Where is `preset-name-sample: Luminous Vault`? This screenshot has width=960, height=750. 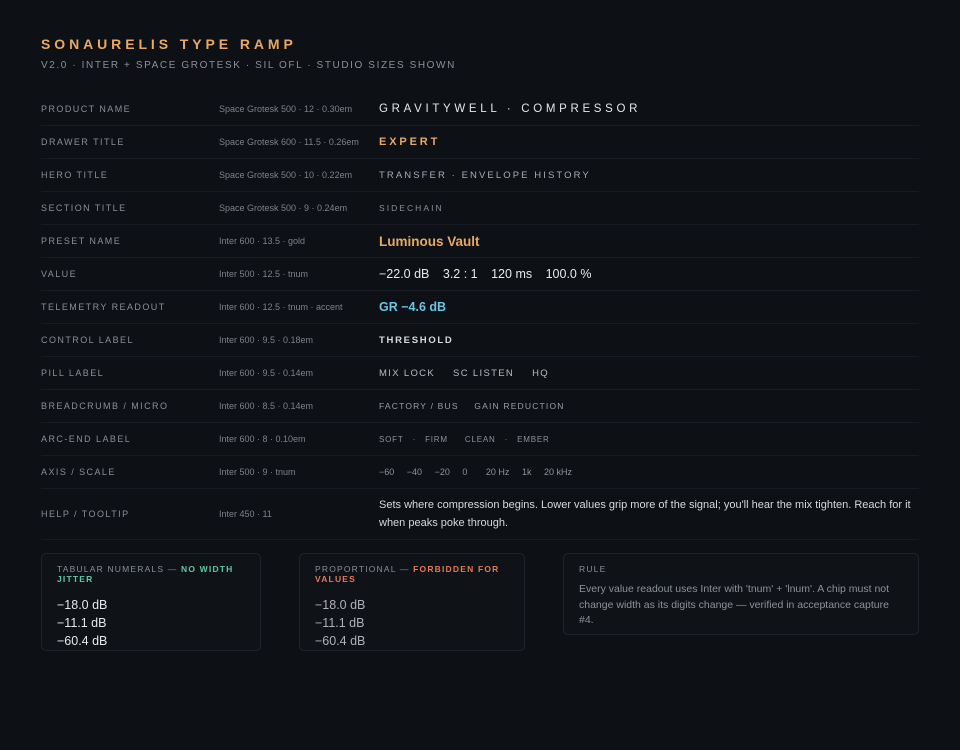
preset-name-sample: Luminous Vault is located at coordinates (429, 241).